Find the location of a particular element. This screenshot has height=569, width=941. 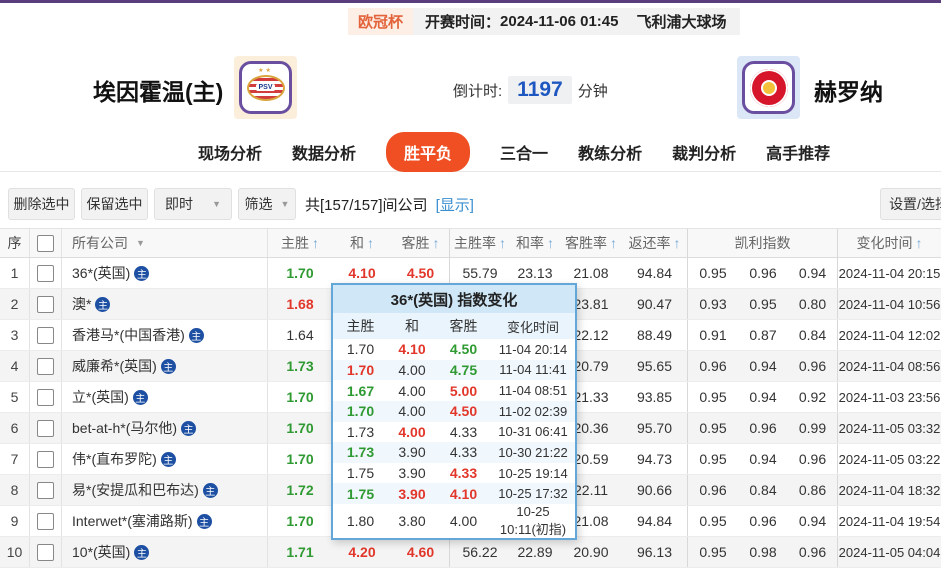

company-name: Interwet*(塞浦路斯) is located at coordinates (132, 521).